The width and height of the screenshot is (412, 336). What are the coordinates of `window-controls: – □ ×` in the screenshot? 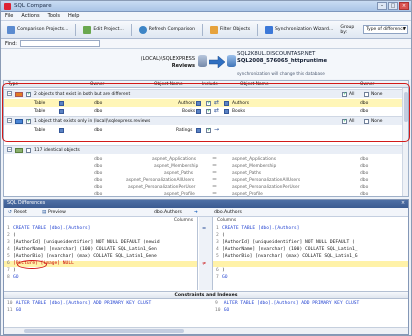 It's located at (394, 6).